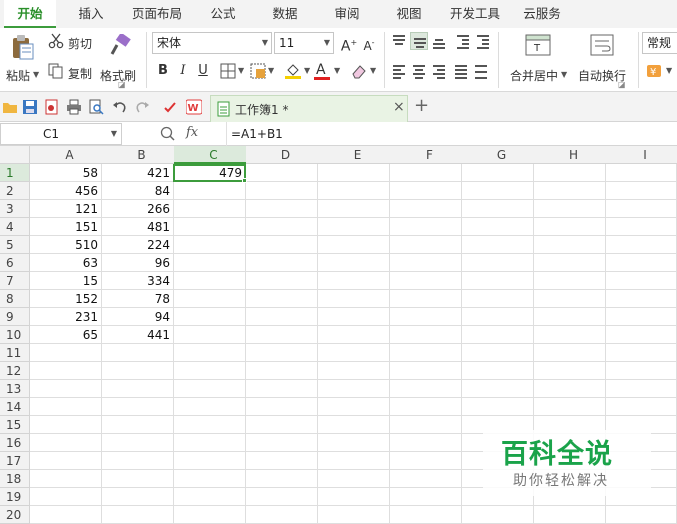 The width and height of the screenshot is (677, 524). I want to click on row-header-11: 11, so click(15, 353).